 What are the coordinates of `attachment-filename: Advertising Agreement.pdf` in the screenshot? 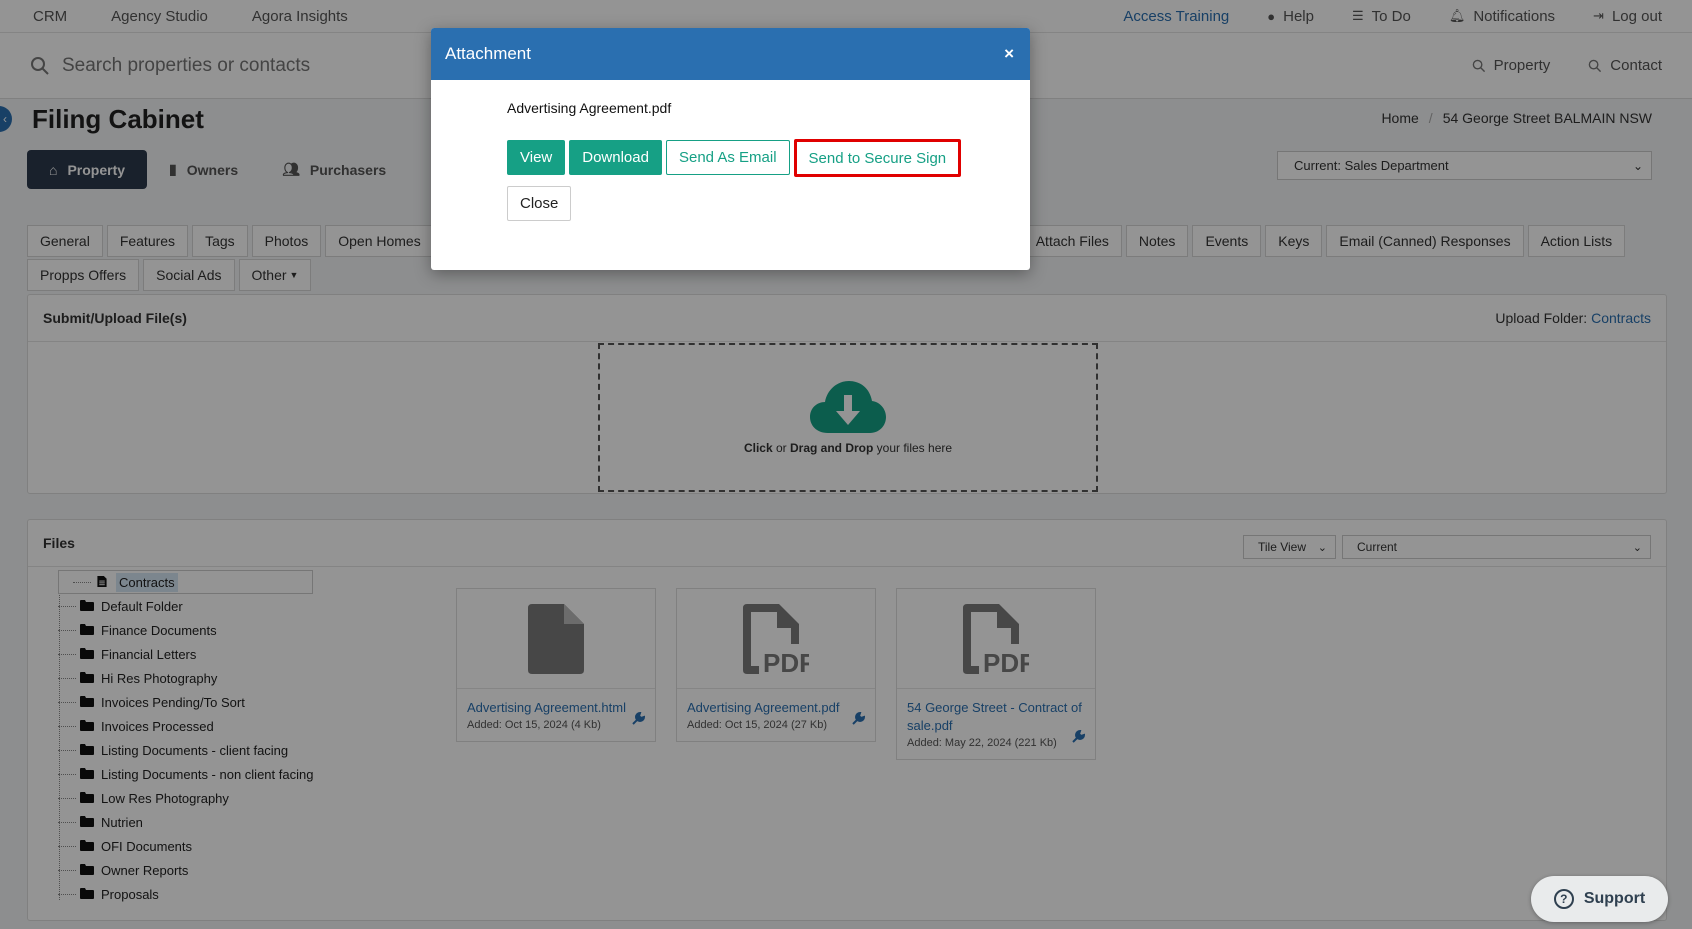 It's located at (589, 108).